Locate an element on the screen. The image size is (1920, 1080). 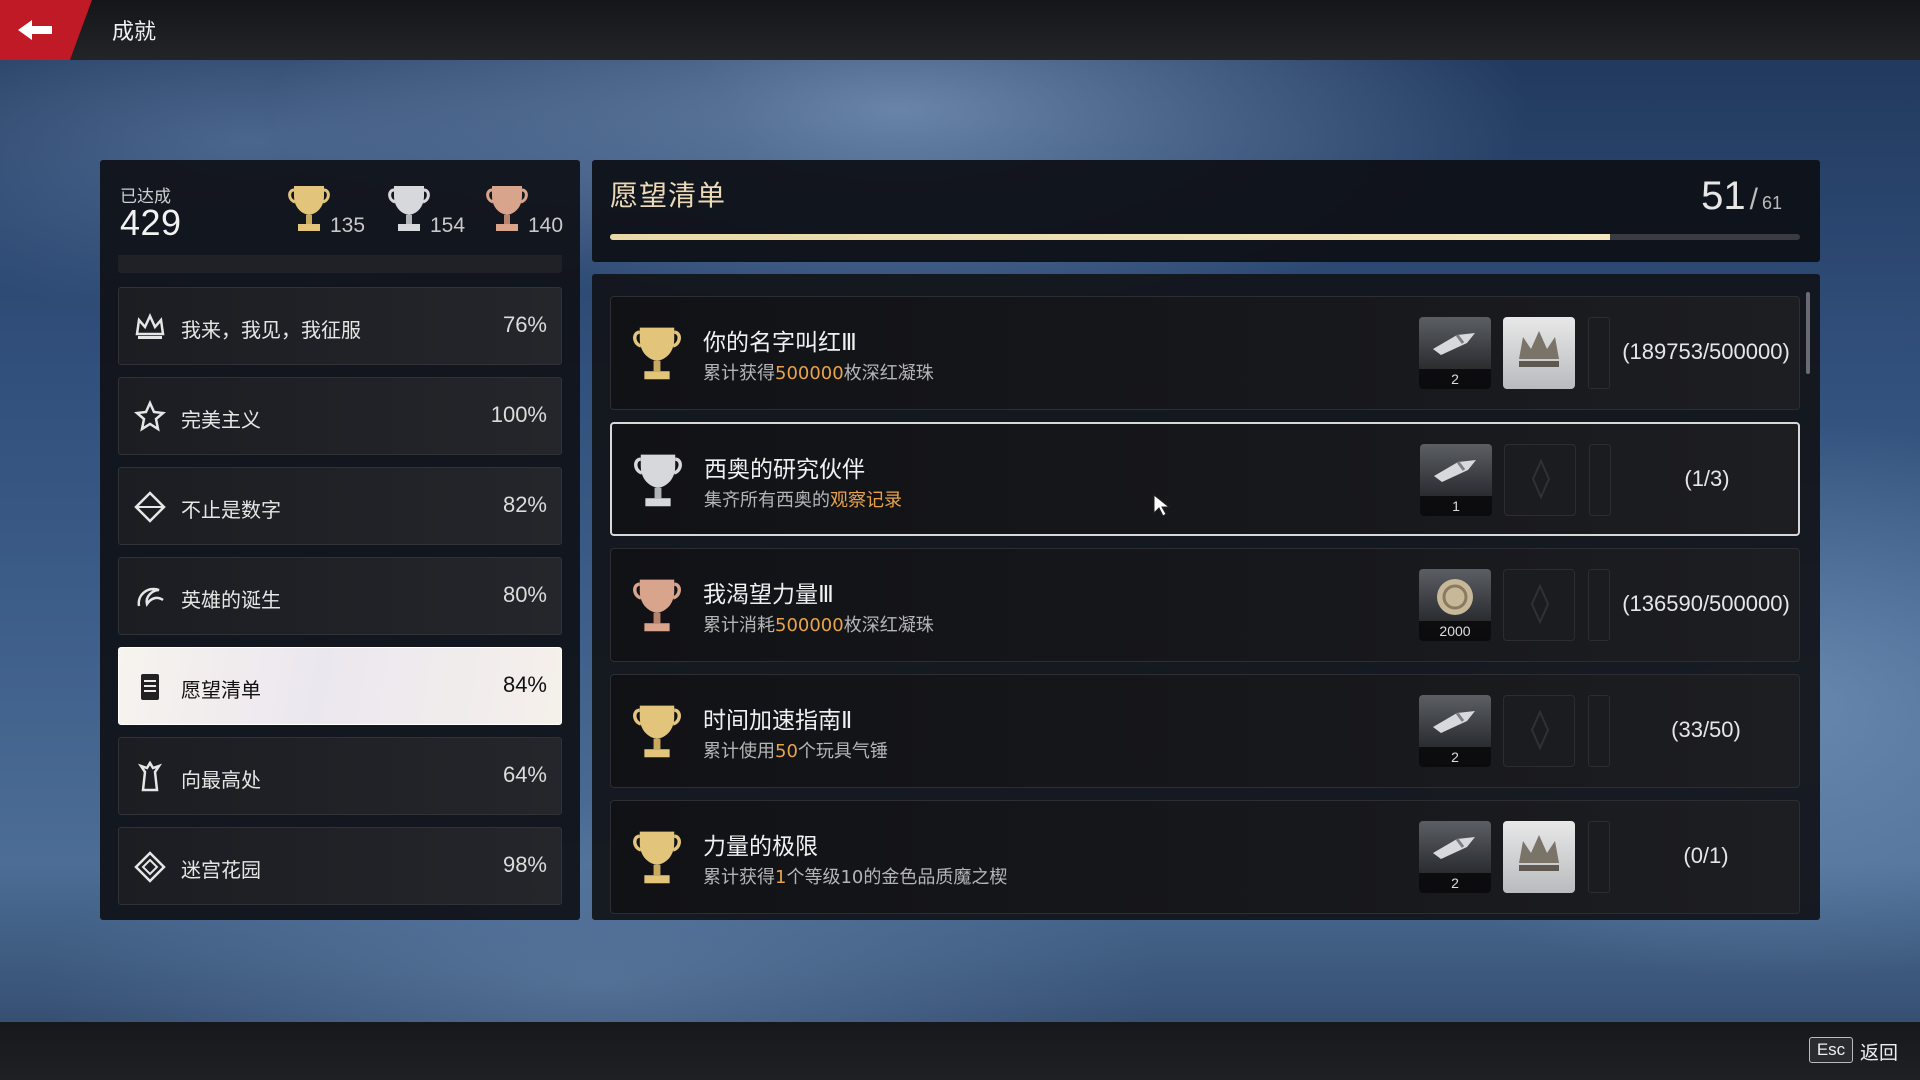
achievement-title: 你的名字叫红Ⅲ is located at coordinates (780, 343).